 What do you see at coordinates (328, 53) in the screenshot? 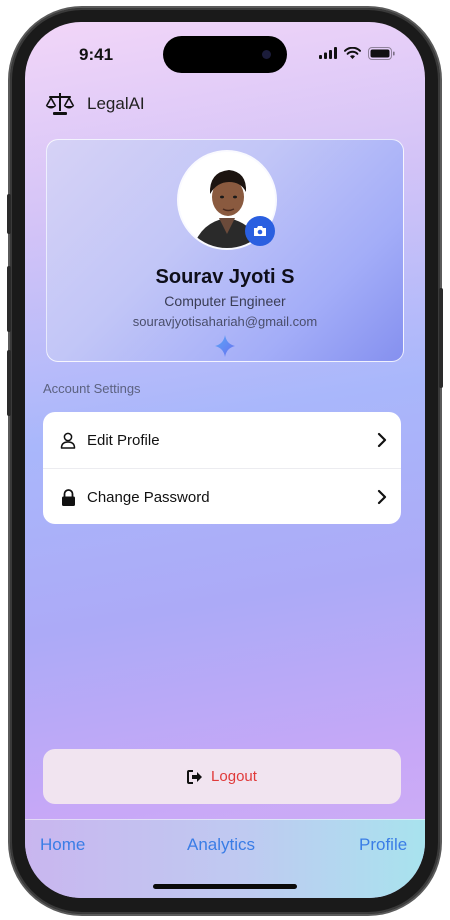
I see `signal-icon` at bounding box center [328, 53].